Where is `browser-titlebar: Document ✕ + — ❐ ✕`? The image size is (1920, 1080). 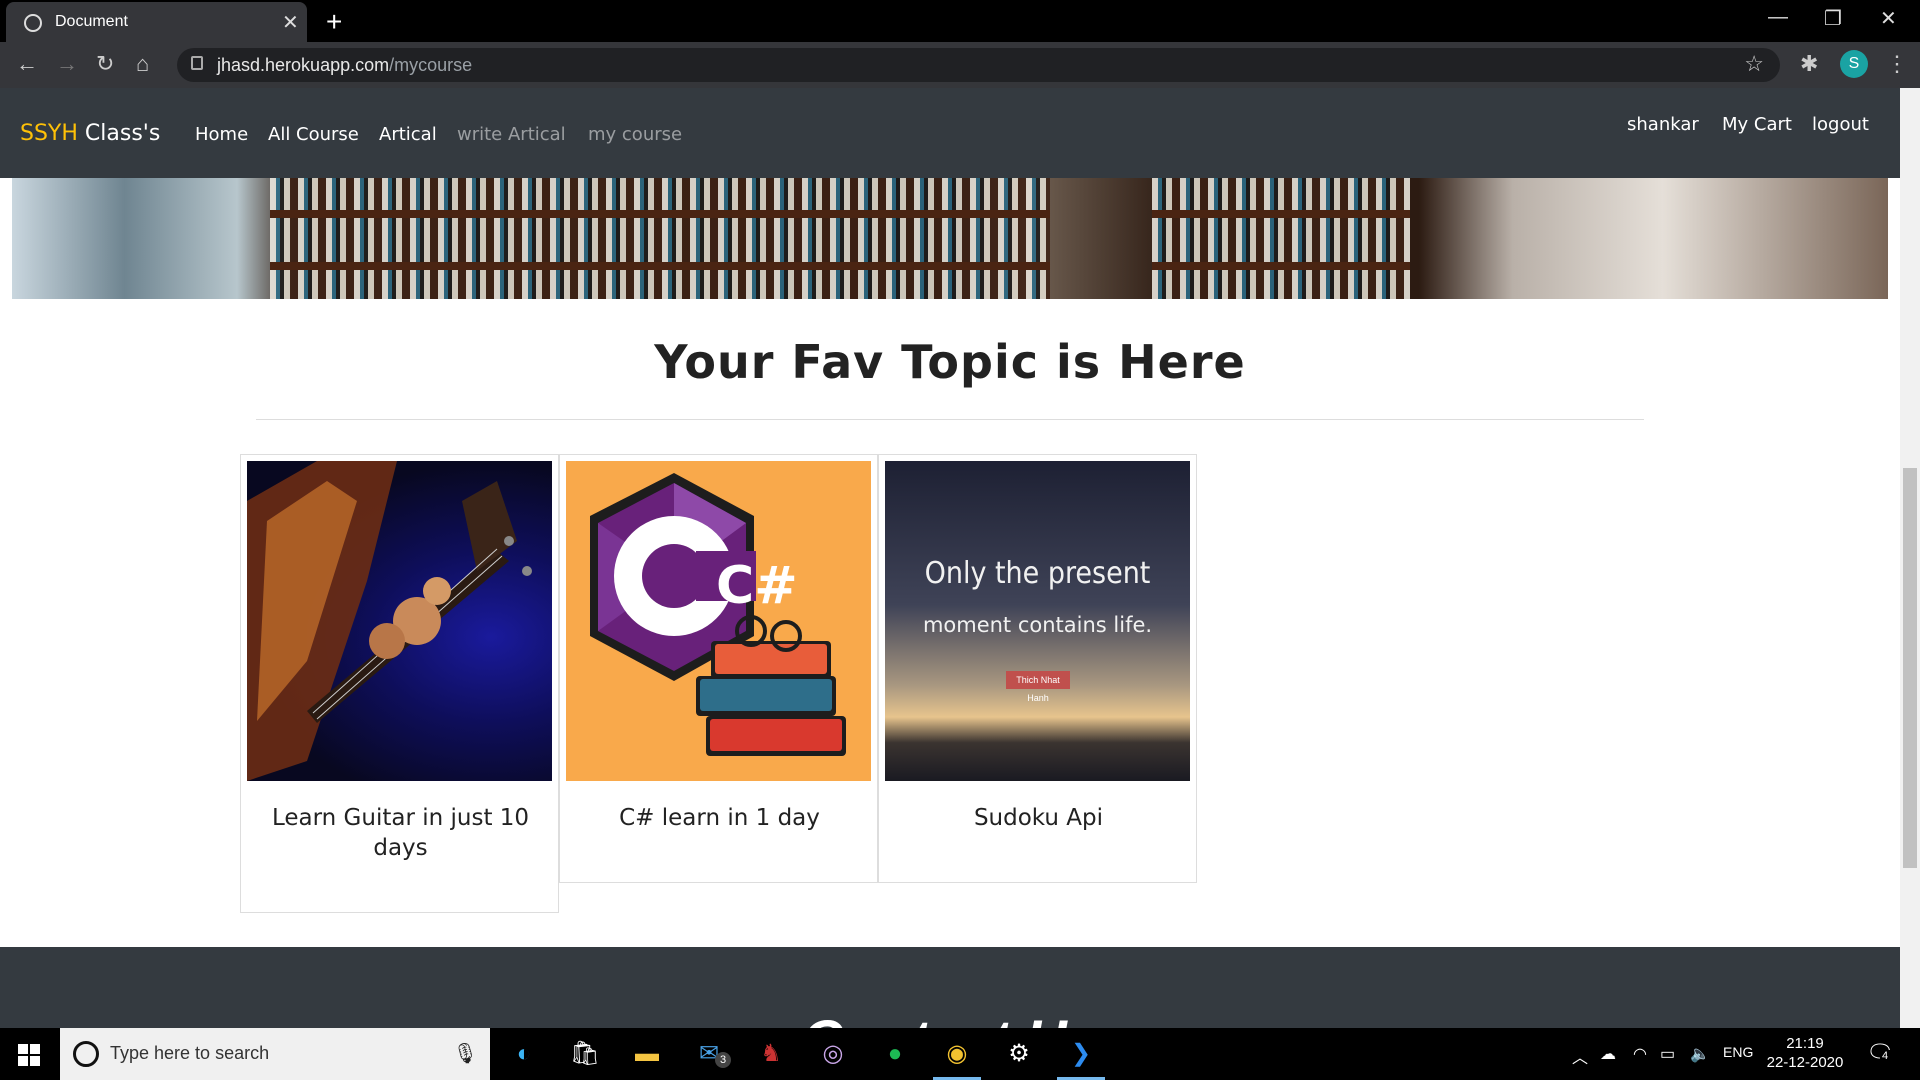 browser-titlebar: Document ✕ + — ❐ ✕ is located at coordinates (960, 21).